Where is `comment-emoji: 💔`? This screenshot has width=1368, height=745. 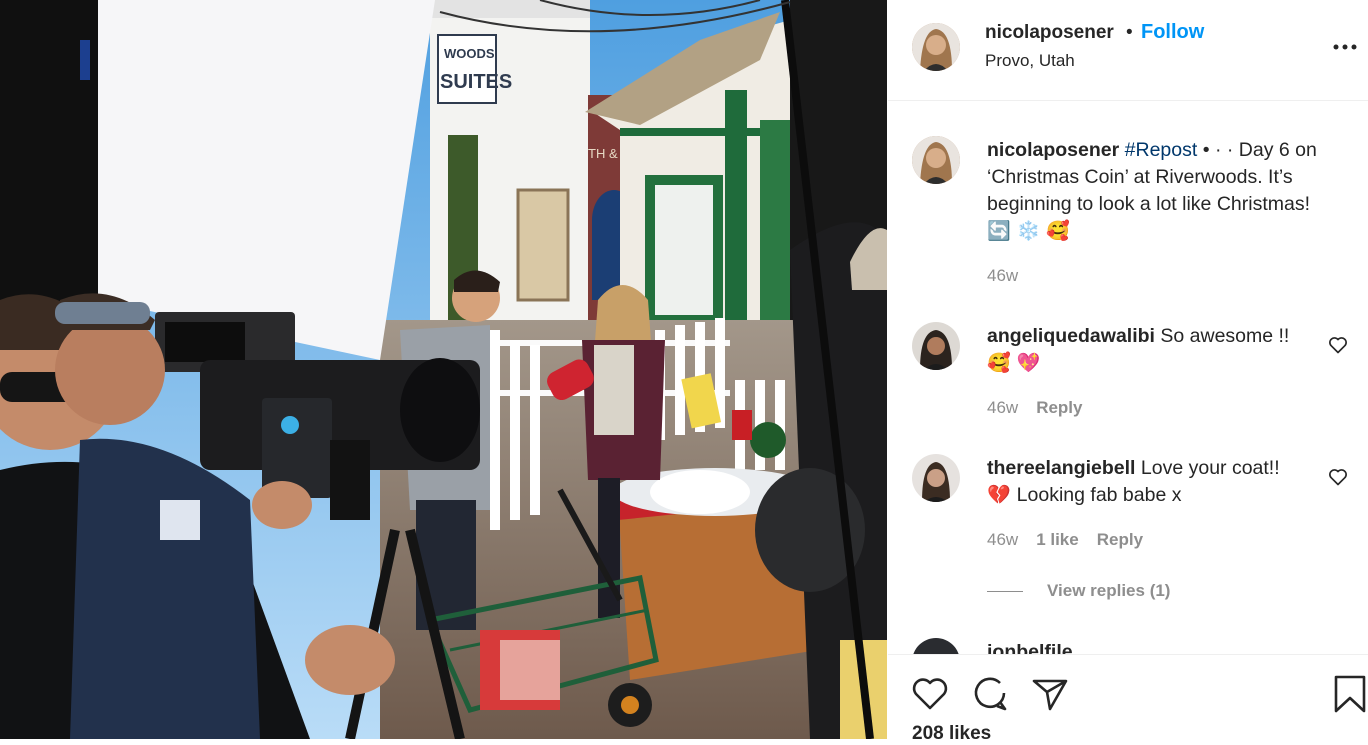
comment-emoji: 💔 is located at coordinates (999, 495).